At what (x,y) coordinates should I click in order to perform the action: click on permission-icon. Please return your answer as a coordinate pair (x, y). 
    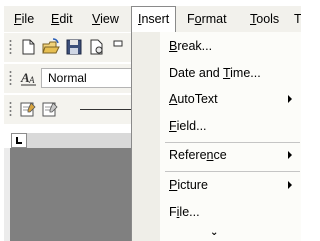
    Looking at the image, I should click on (97, 47).